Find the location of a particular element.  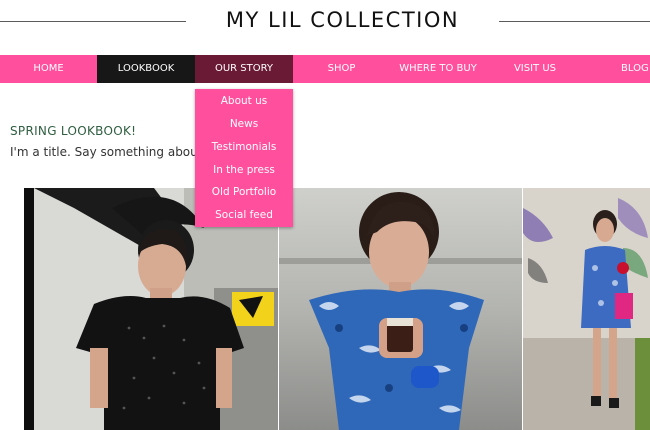

photo-blue-floral-dress is located at coordinates (586, 309).